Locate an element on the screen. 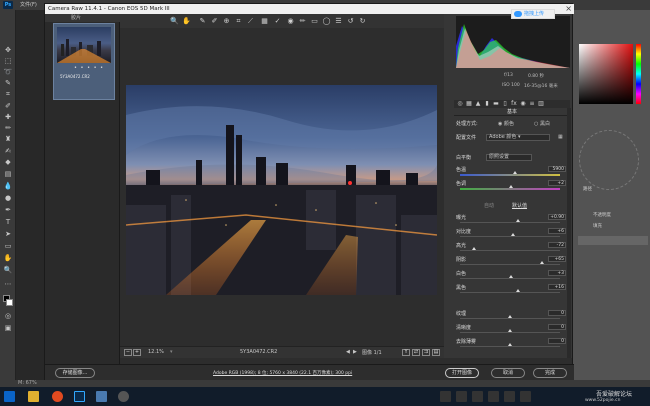 The image size is (650, 406). paths-panel-label: 路径 is located at coordinates (587, 189).